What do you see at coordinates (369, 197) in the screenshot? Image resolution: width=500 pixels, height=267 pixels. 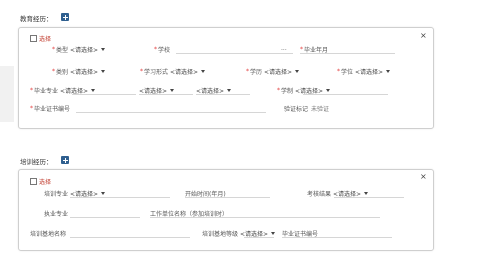 I see `training-assessment-underline` at bounding box center [369, 197].